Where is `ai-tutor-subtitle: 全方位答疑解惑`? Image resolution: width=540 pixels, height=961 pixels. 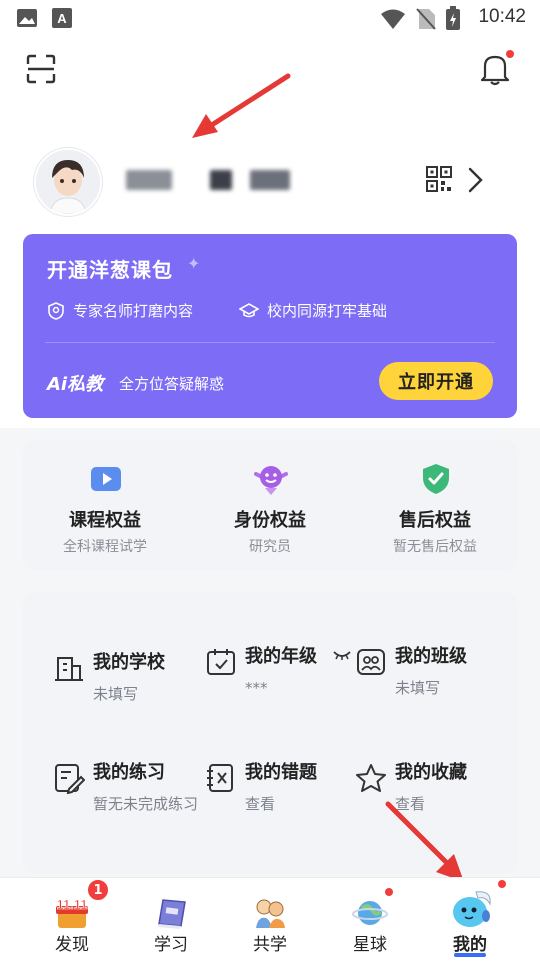 ai-tutor-subtitle: 全方位答疑解惑 is located at coordinates (172, 384).